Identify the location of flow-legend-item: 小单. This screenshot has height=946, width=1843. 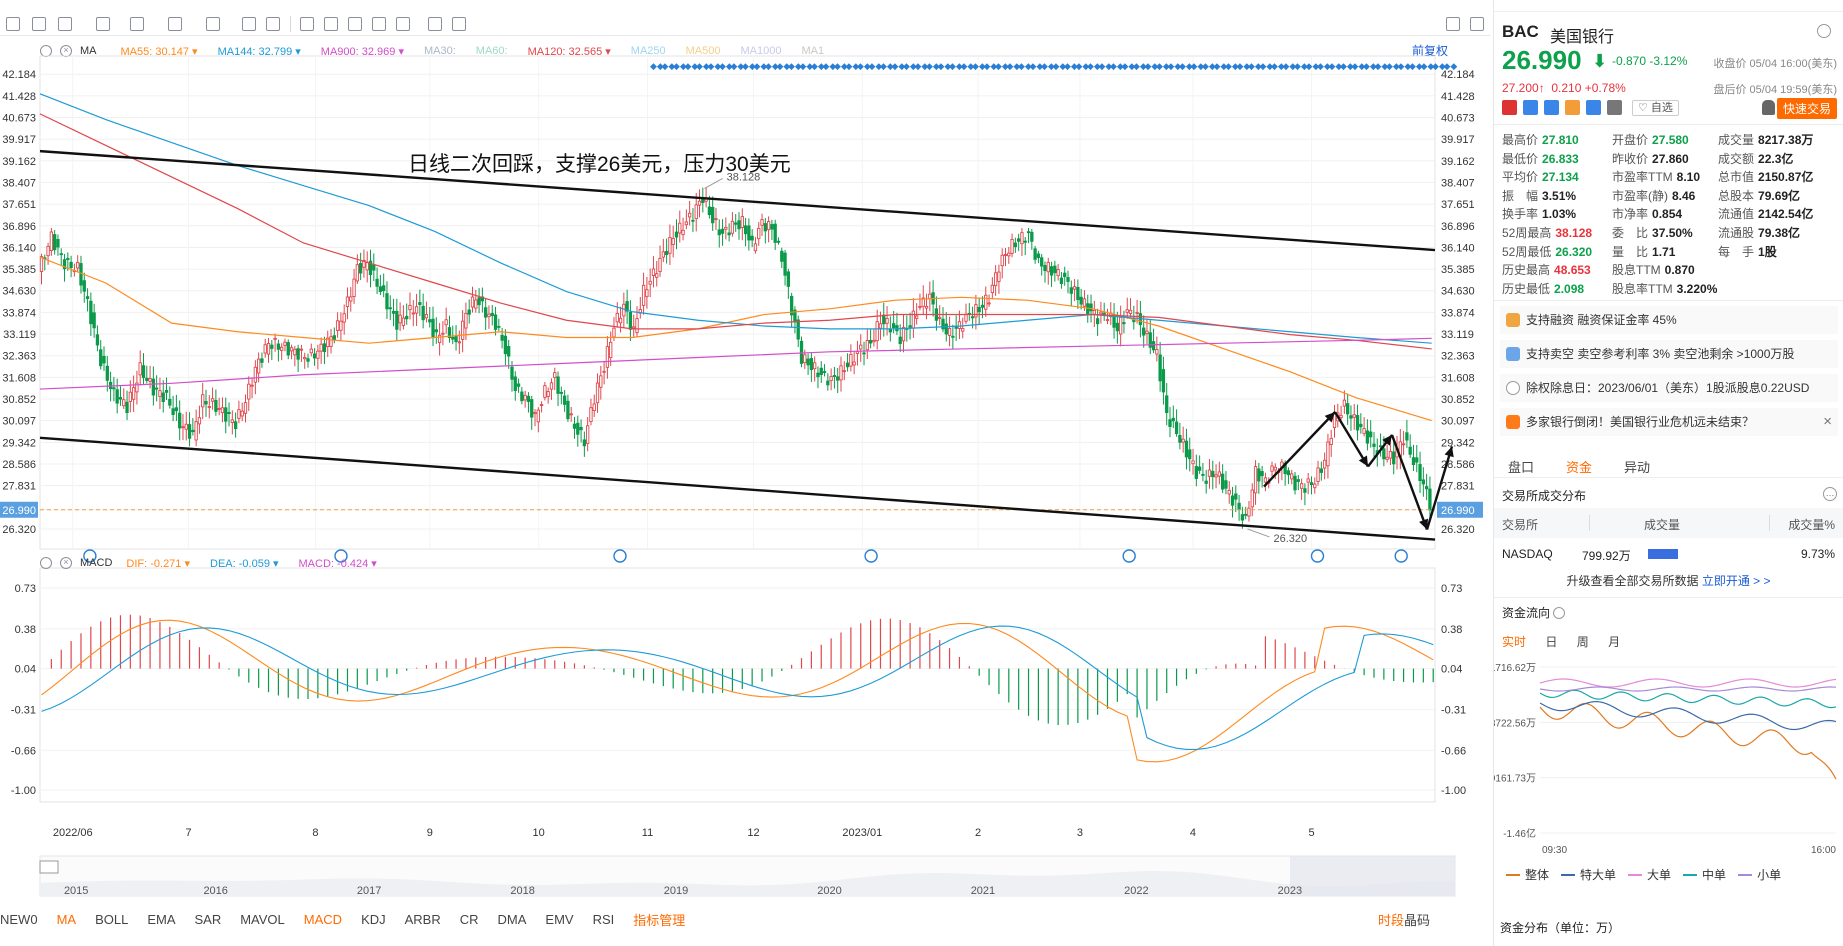
(1759, 874).